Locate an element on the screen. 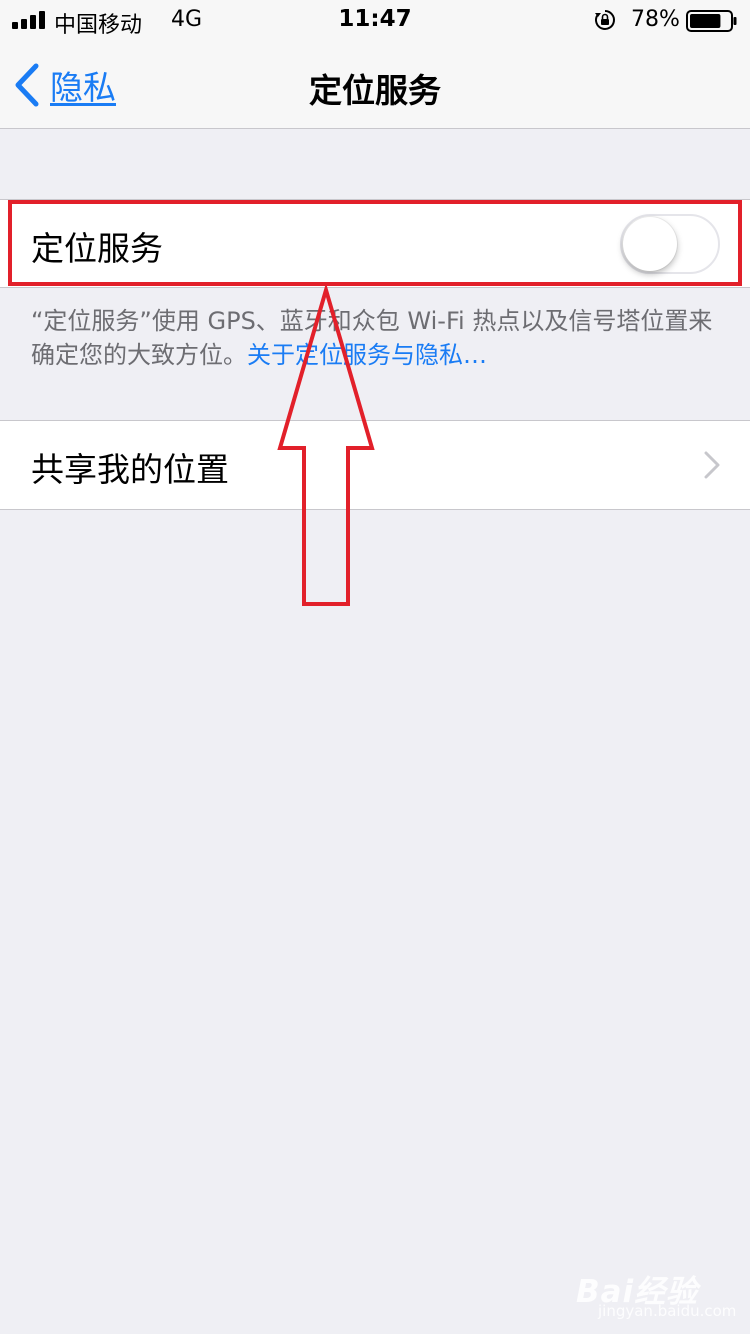 The image size is (750, 1334). status-bar: 中国移动 4G 11:47 78% is located at coordinates (375, 20).